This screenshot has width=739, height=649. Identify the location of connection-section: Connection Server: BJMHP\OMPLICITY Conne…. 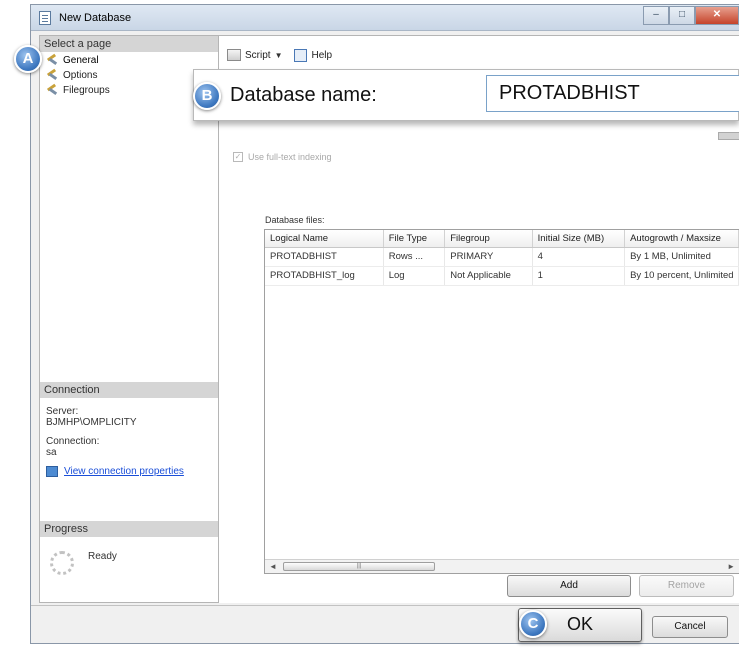
(129, 433).